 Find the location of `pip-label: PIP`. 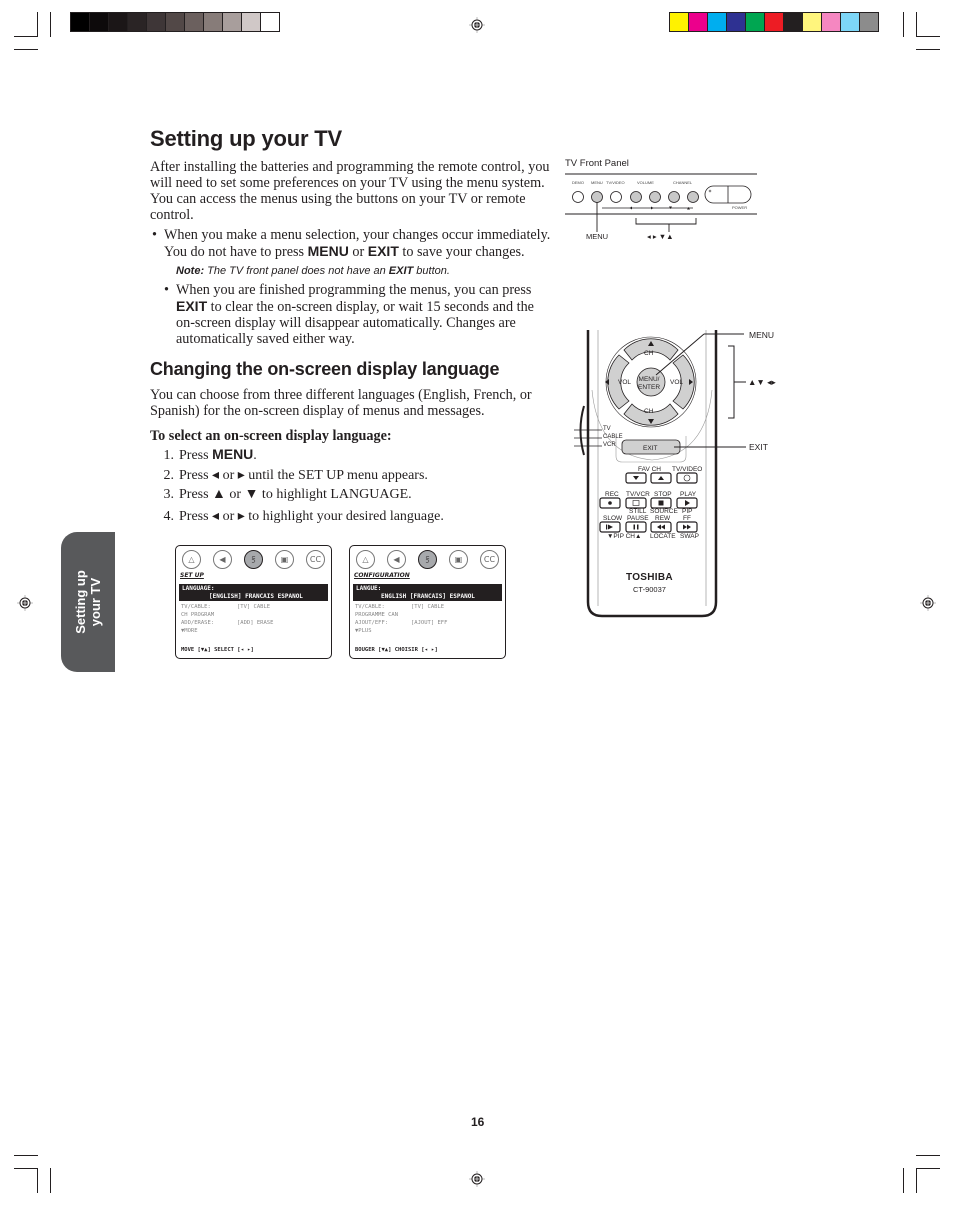

pip-label: PIP is located at coordinates (687, 511).